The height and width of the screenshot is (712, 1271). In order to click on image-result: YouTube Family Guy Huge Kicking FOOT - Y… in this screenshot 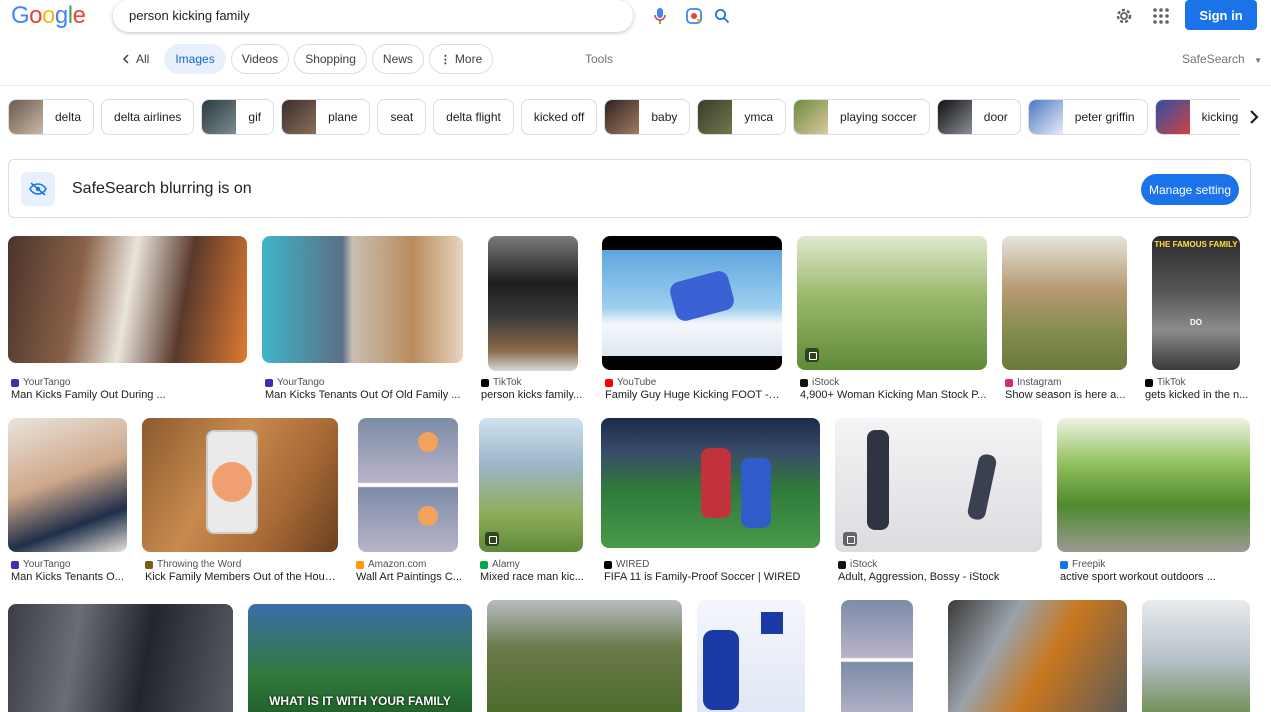, I will do `click(692, 321)`.